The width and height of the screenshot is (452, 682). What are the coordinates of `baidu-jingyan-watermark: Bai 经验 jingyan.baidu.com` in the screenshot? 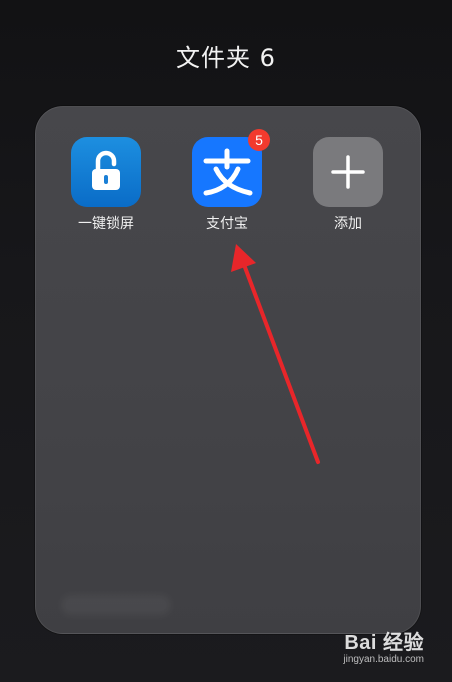 It's located at (369, 648).